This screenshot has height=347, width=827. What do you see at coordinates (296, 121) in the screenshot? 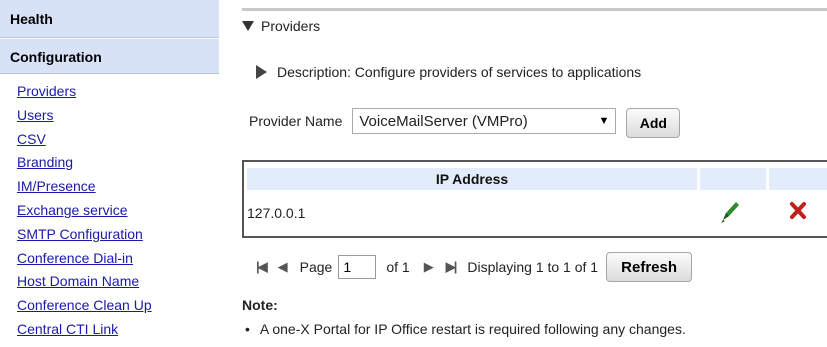
I see `provider-name-label: Provider Name` at bounding box center [296, 121].